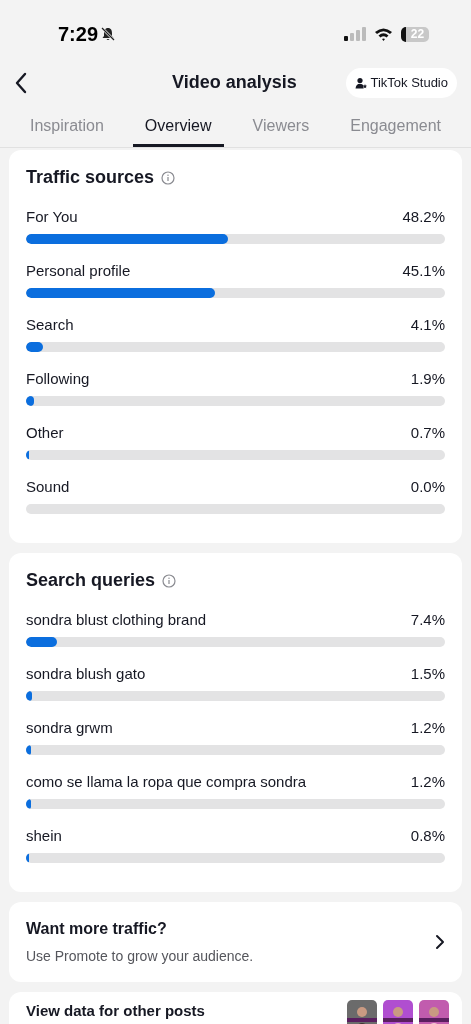 The image size is (471, 1024). What do you see at coordinates (440, 942) in the screenshot?
I see `chevron-right-icon` at bounding box center [440, 942].